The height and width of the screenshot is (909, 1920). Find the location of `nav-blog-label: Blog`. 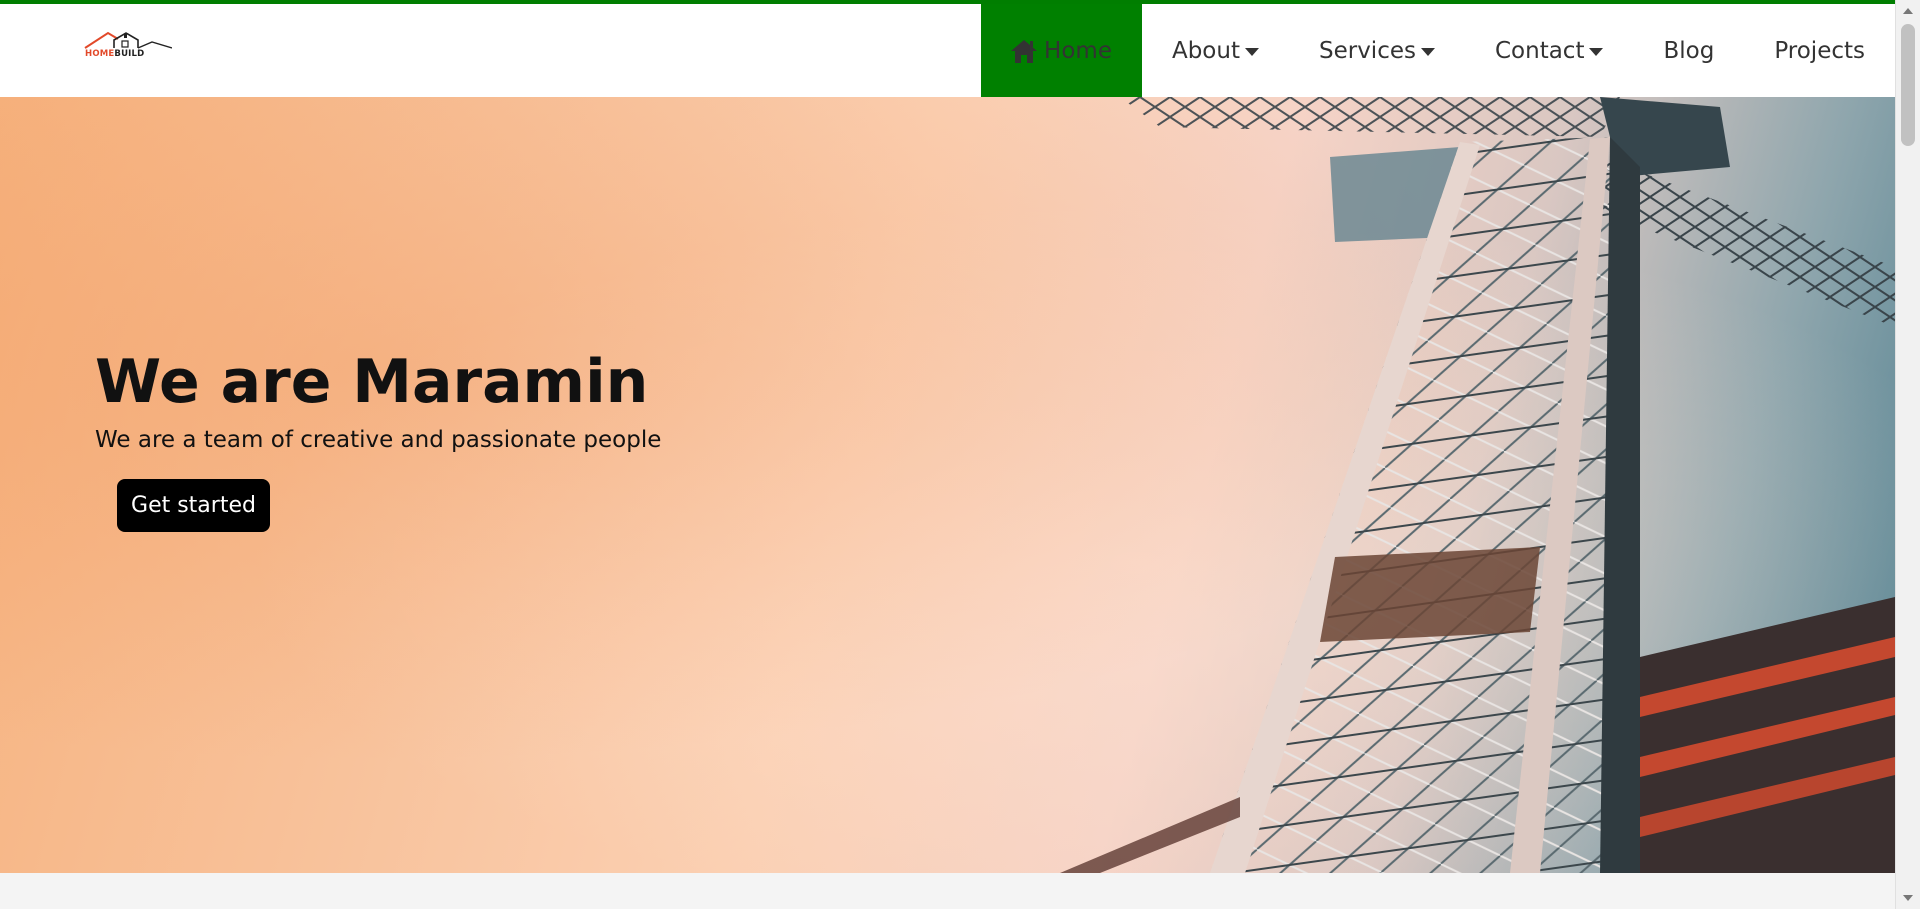

nav-blog-label: Blog is located at coordinates (1689, 50).